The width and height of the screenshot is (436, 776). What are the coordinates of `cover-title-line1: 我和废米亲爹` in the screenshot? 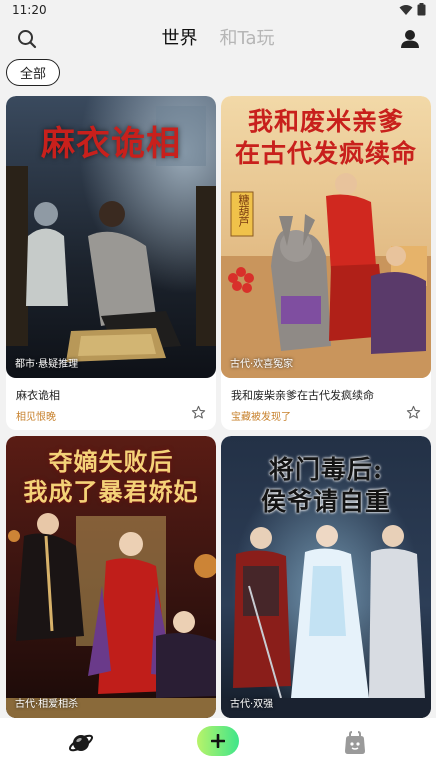 It's located at (325, 121).